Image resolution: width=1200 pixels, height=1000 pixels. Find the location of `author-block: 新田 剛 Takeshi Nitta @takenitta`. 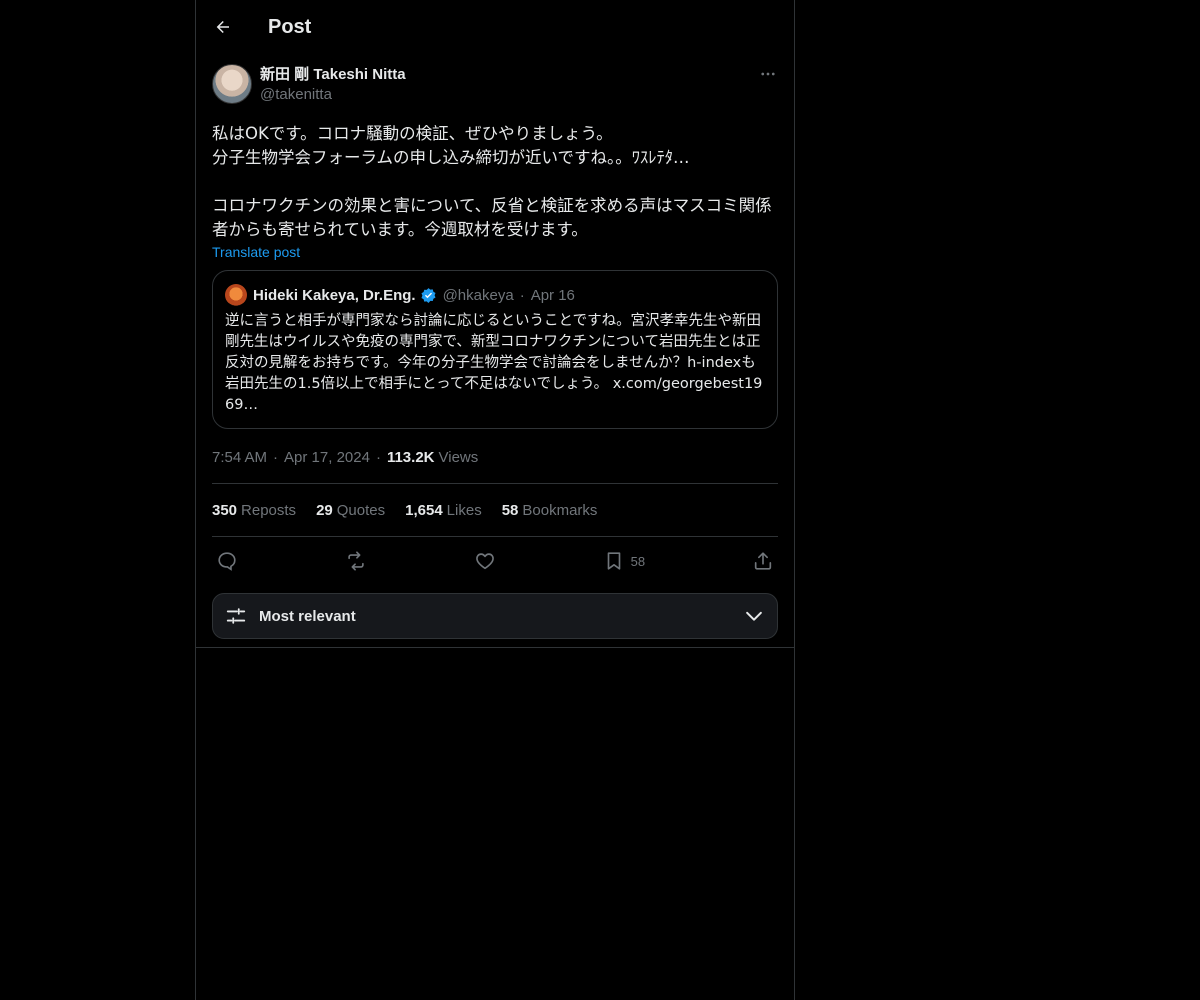

author-block: 新田 剛 Takeshi Nitta @takenitta is located at coordinates (333, 85).